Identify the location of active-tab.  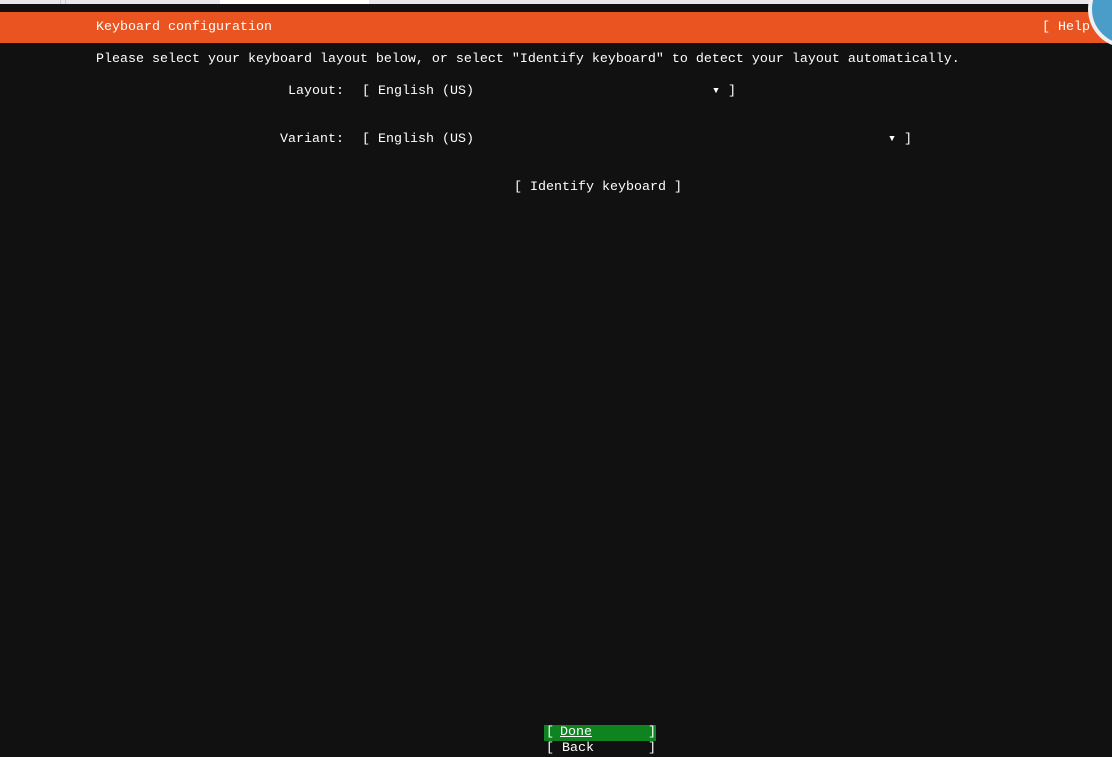
(294, 2).